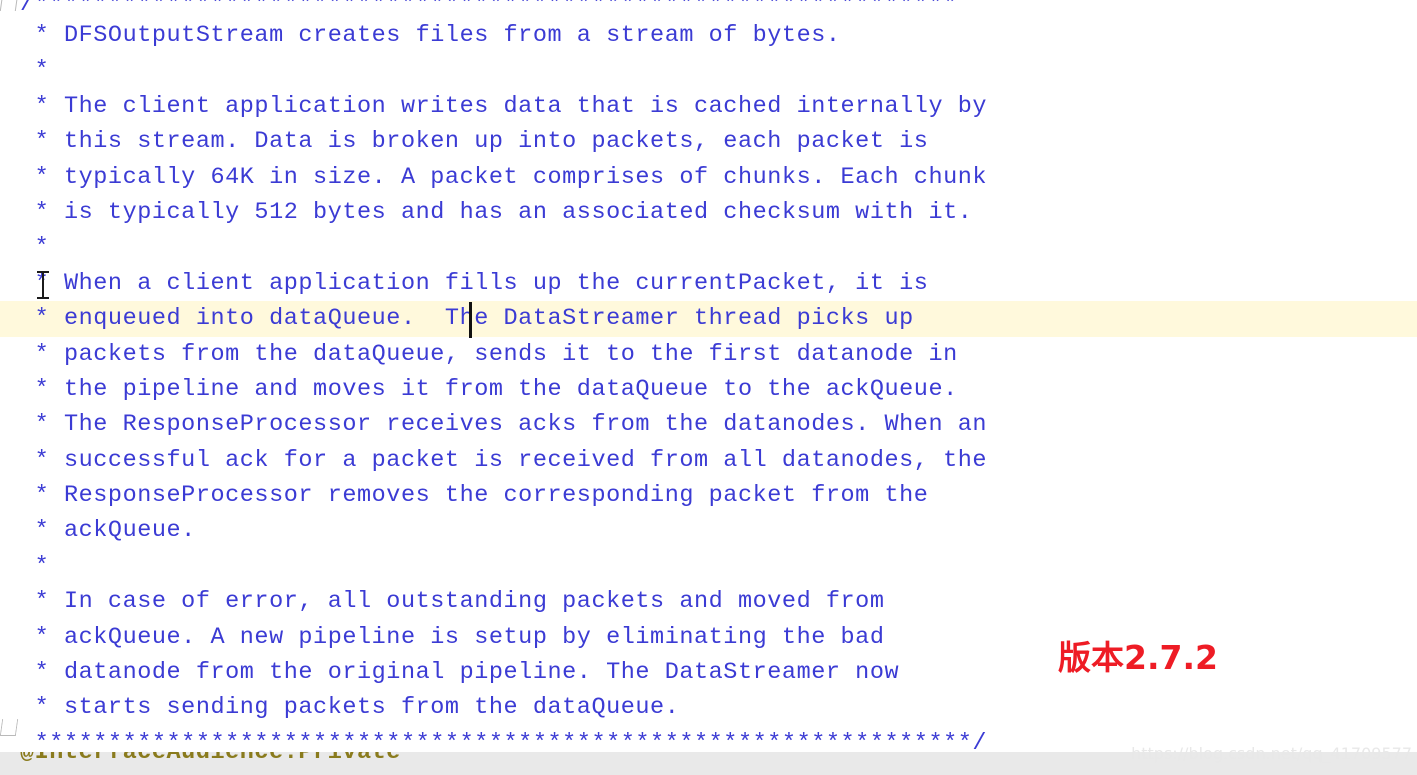 The height and width of the screenshot is (775, 1417). I want to click on annotation-line-clipped: @InterfaceAudience.Private, so click(210, 761).